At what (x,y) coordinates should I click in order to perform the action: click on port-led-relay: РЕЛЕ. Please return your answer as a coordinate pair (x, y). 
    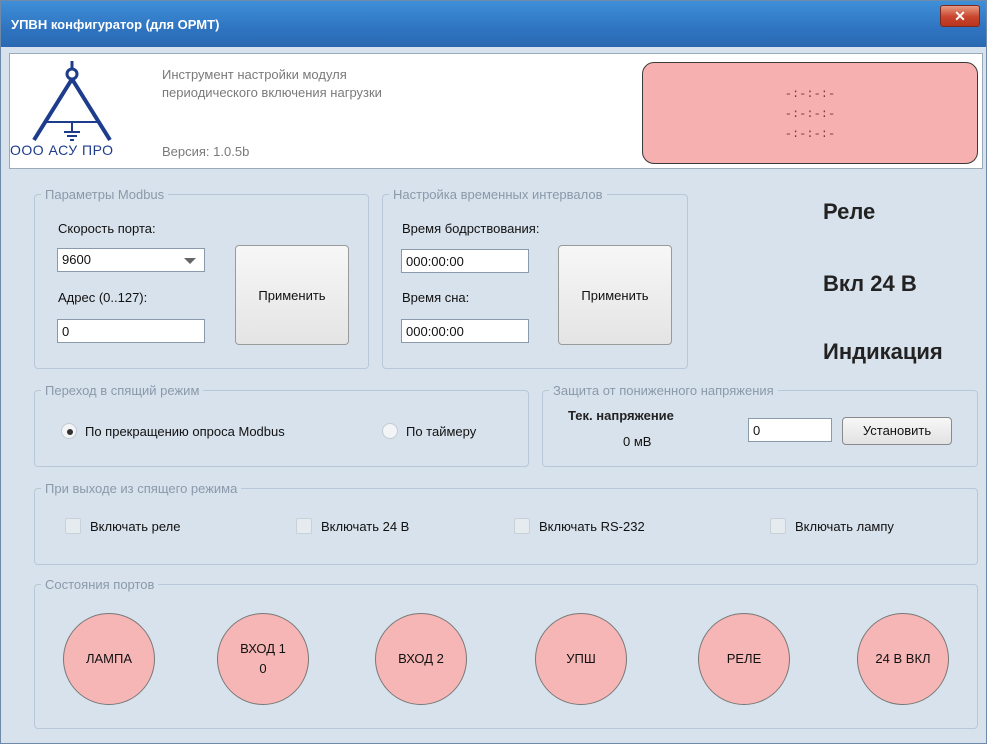
    Looking at the image, I should click on (744, 659).